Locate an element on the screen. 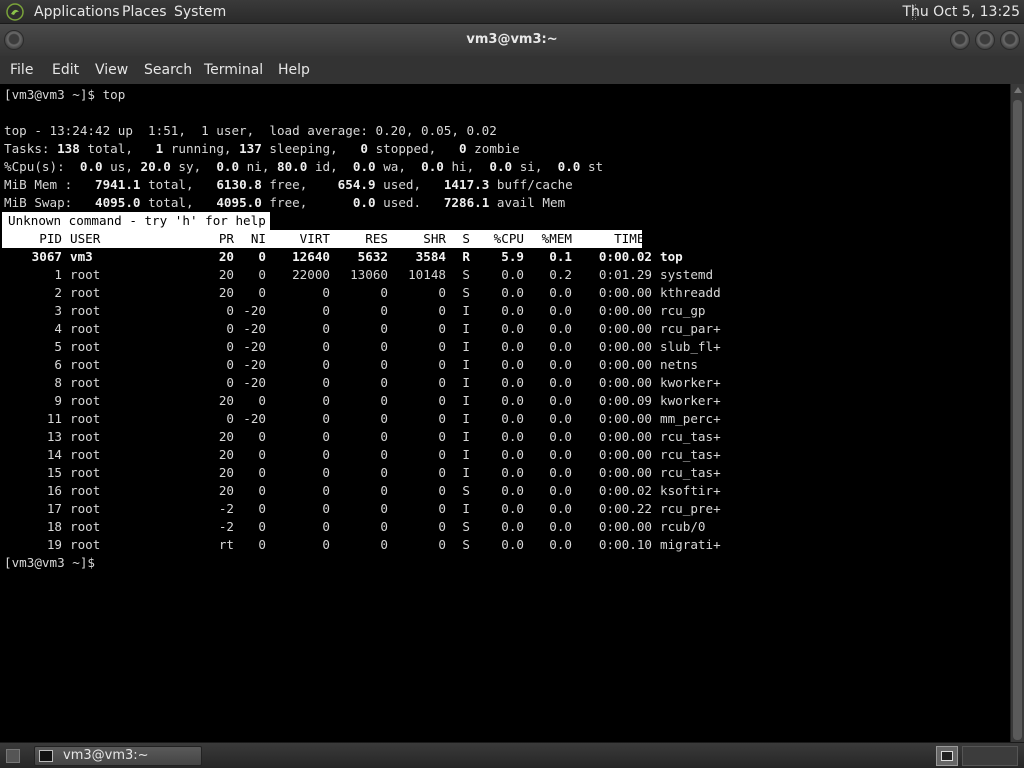 This screenshot has height=768, width=1024. terminal-scrollbar is located at coordinates (1017, 413).